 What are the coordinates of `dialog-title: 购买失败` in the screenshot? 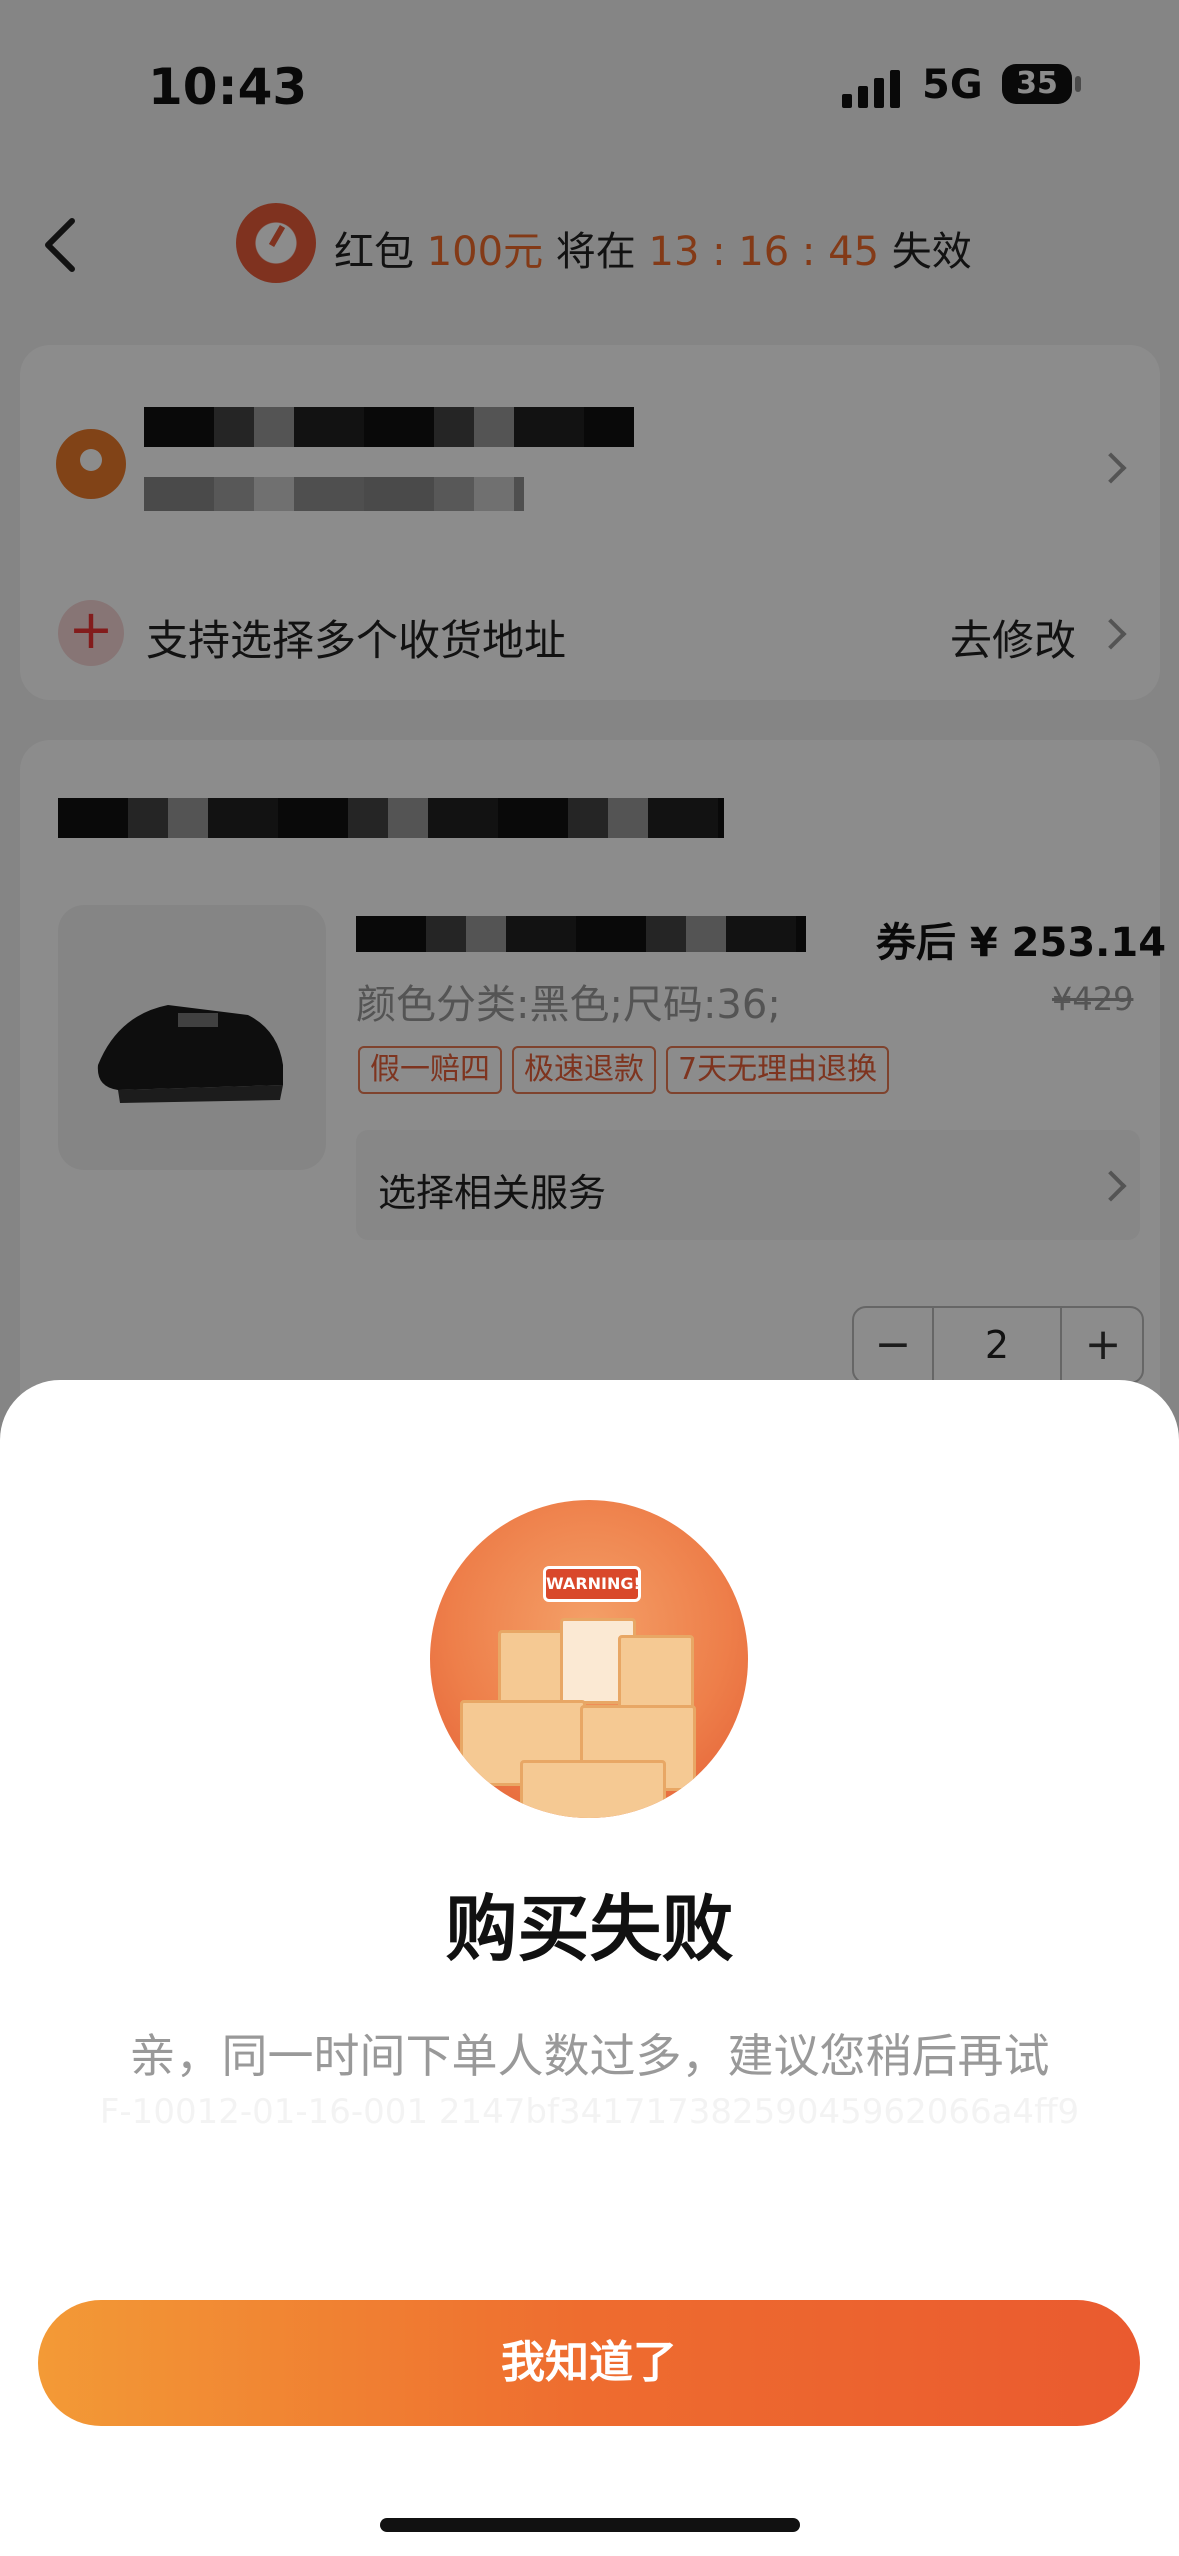 It's located at (589, 1929).